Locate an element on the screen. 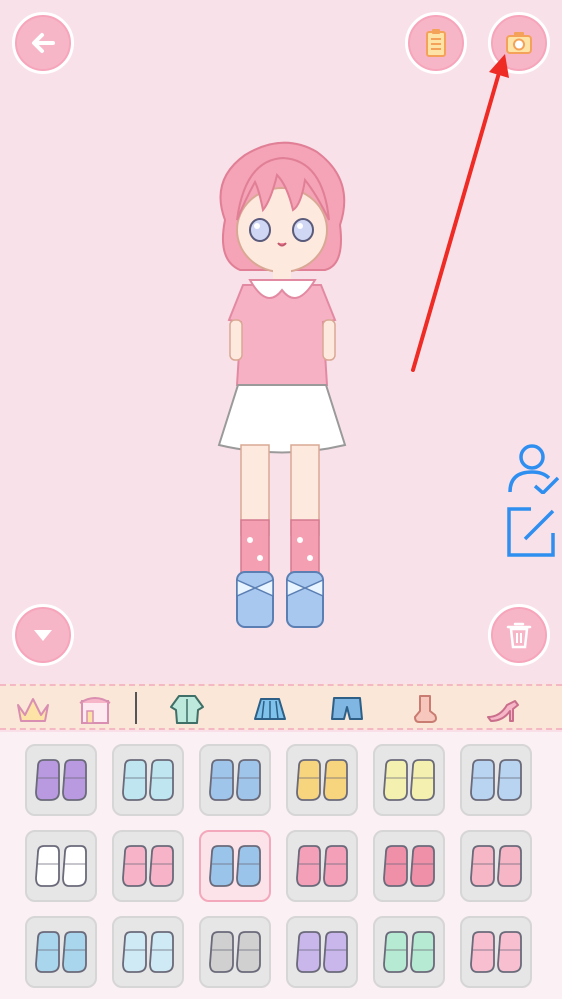 This screenshot has height=999, width=562. tab-shorts is located at coordinates (347, 709).